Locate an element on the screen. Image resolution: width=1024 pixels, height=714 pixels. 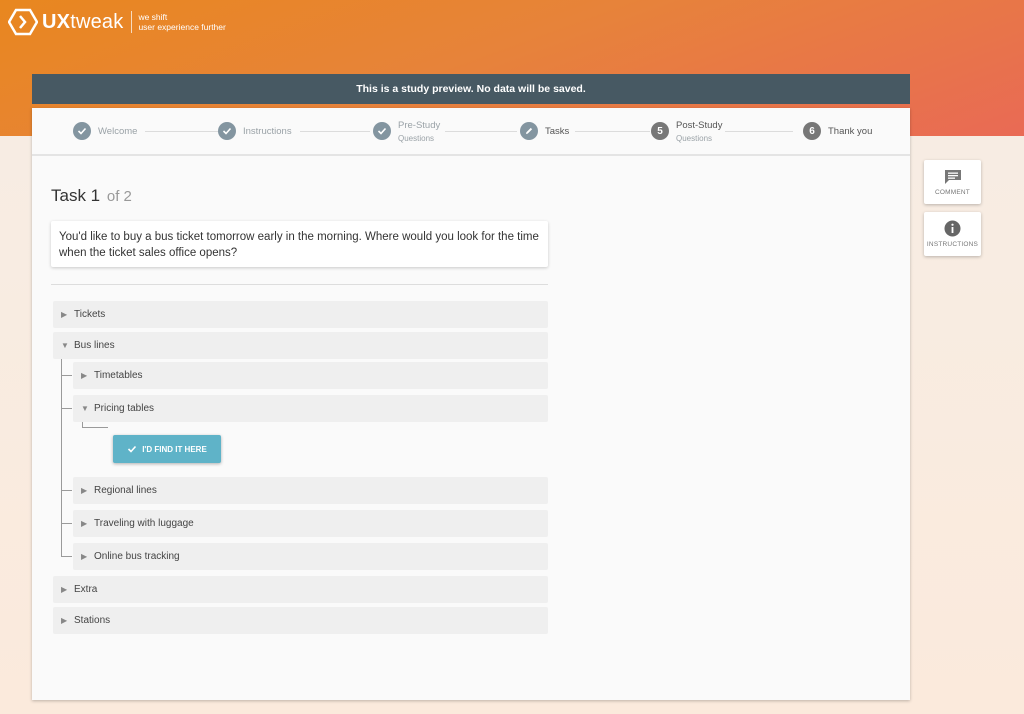
tree-item-label: Tickets is located at coordinates (90, 314).